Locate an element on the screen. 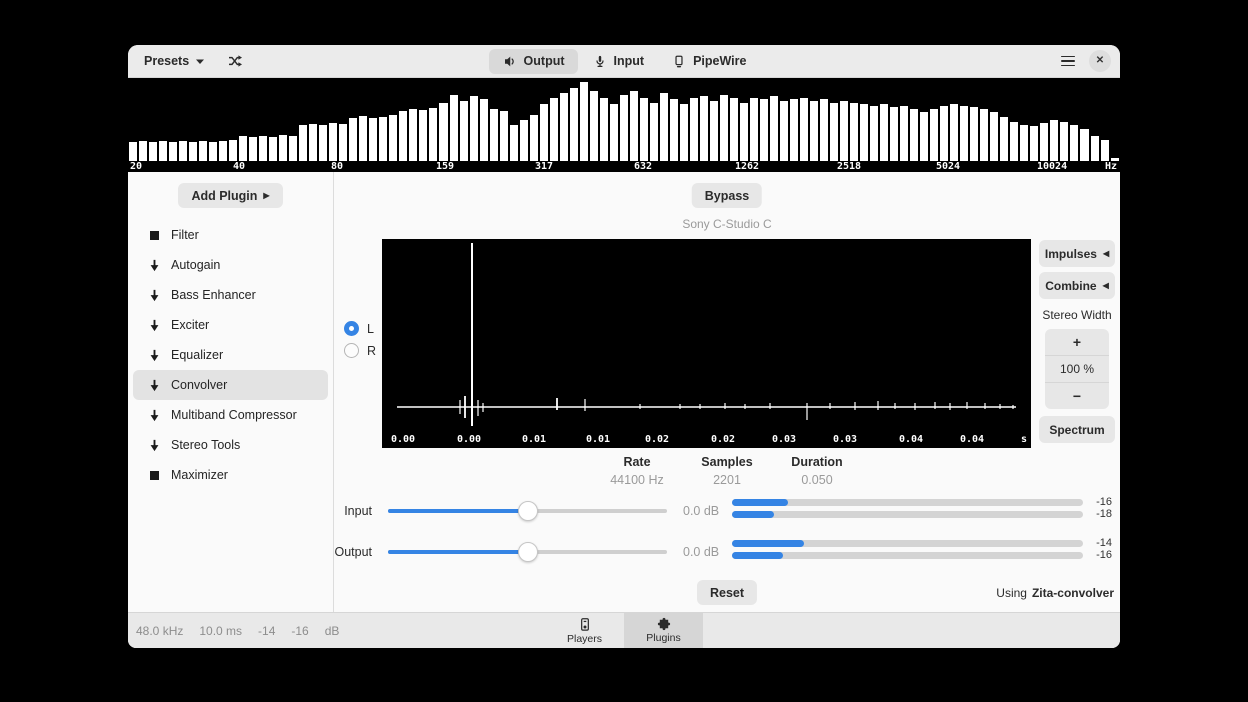  combine-button: Combine ◀ is located at coordinates (1077, 285).